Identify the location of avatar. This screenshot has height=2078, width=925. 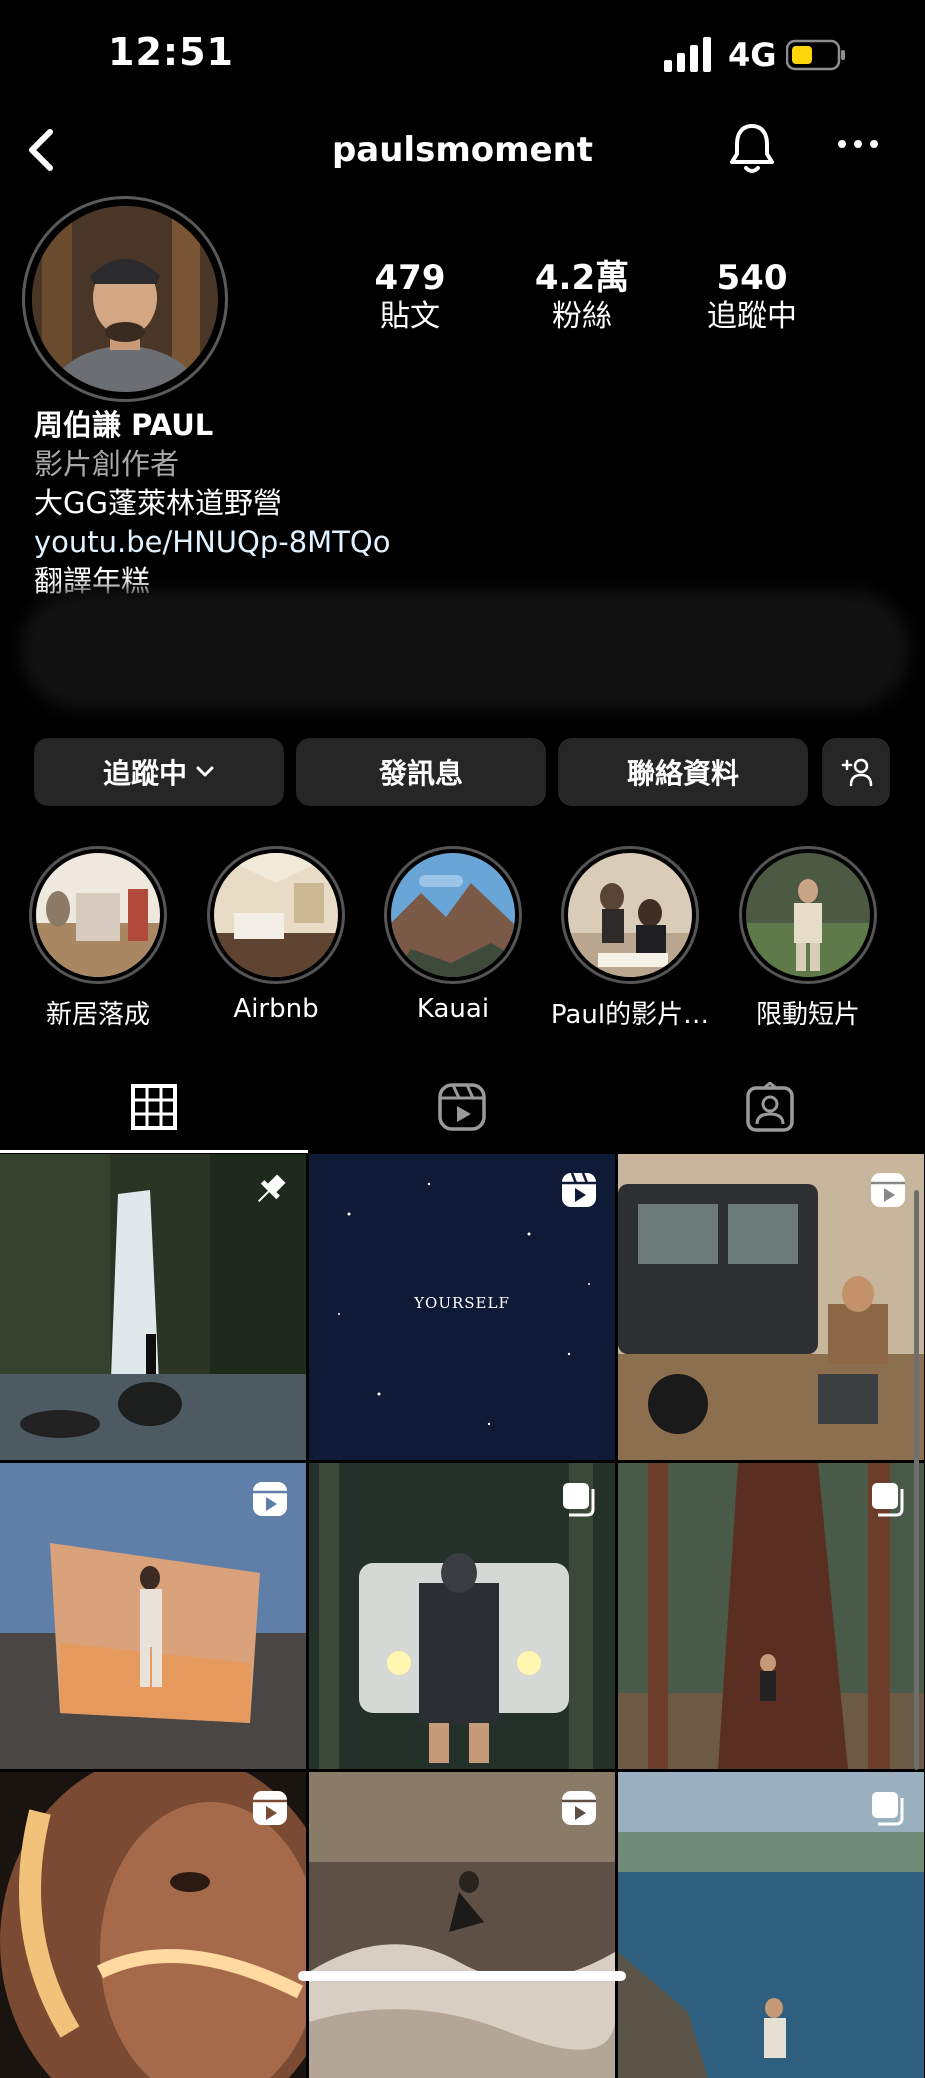
(125, 299).